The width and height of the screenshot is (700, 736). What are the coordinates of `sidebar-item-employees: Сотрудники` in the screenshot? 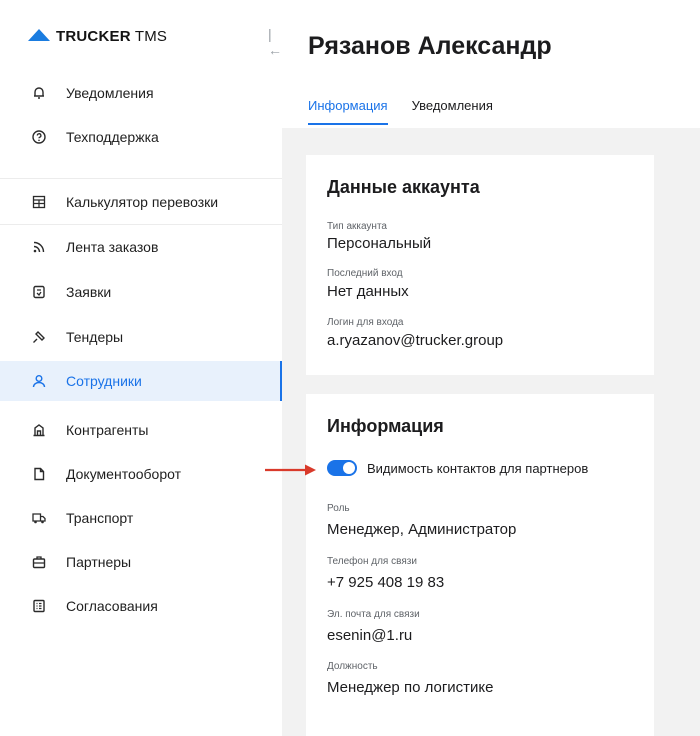 It's located at (141, 381).